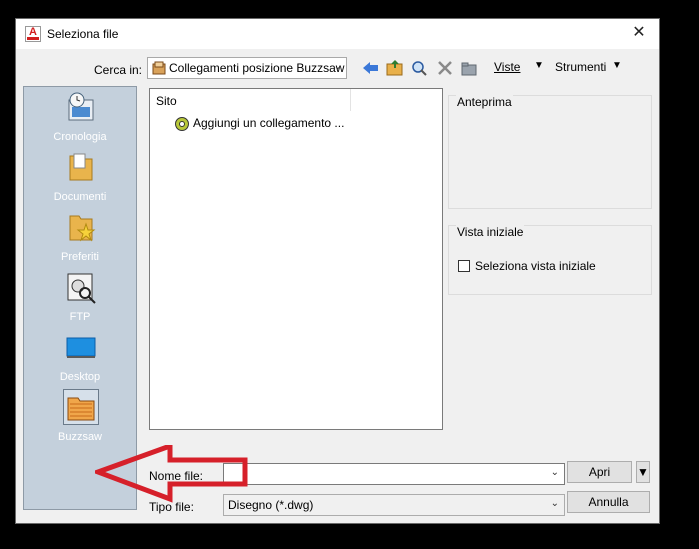 The height and width of the screenshot is (549, 699). What do you see at coordinates (539, 65) in the screenshot?
I see `views-dropdown-arrow-icon: ▼` at bounding box center [539, 65].